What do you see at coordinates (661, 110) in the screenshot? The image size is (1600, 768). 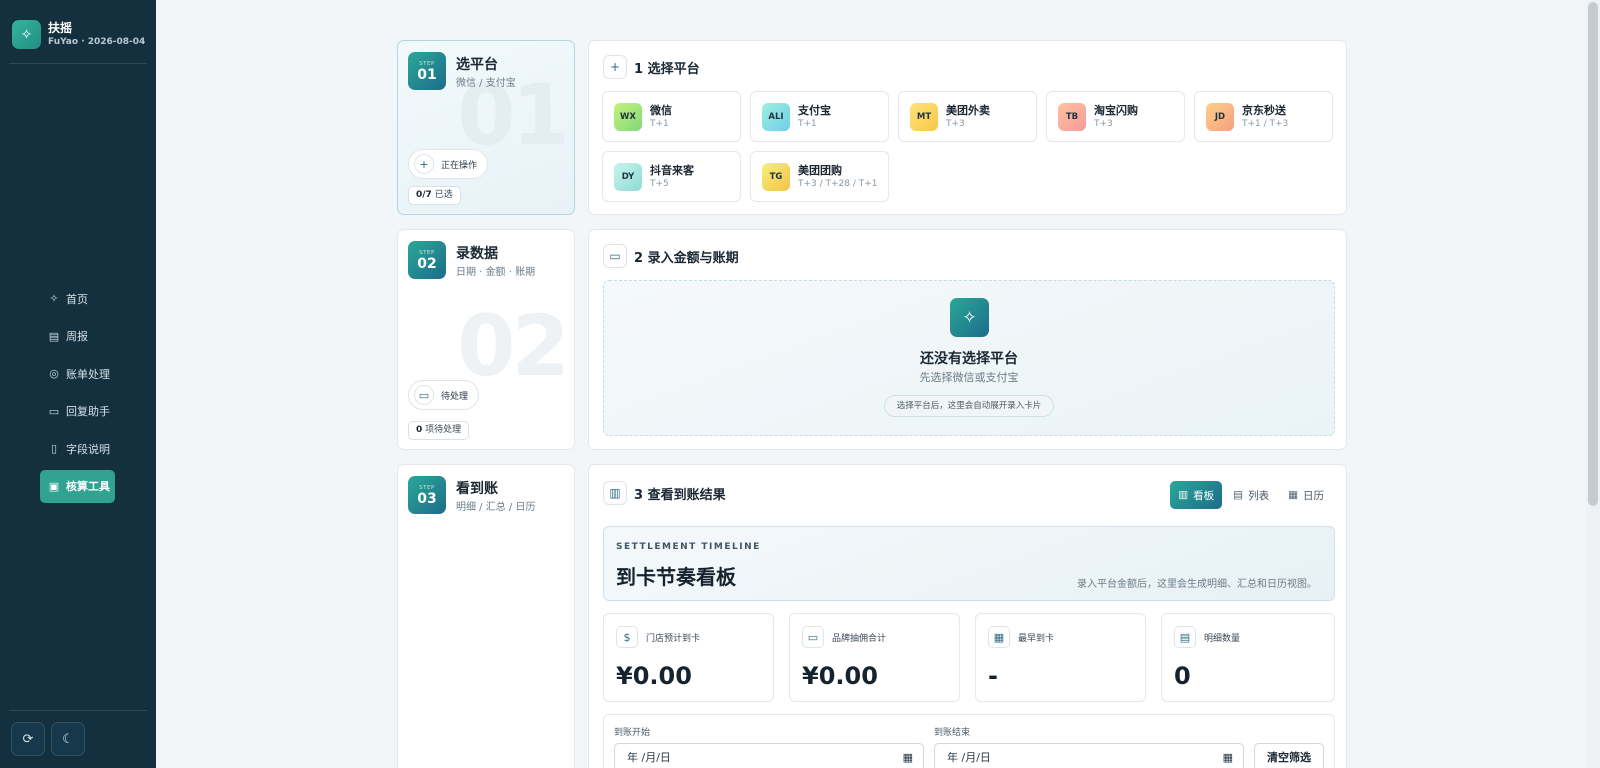 I see `platform-name: 微信` at bounding box center [661, 110].